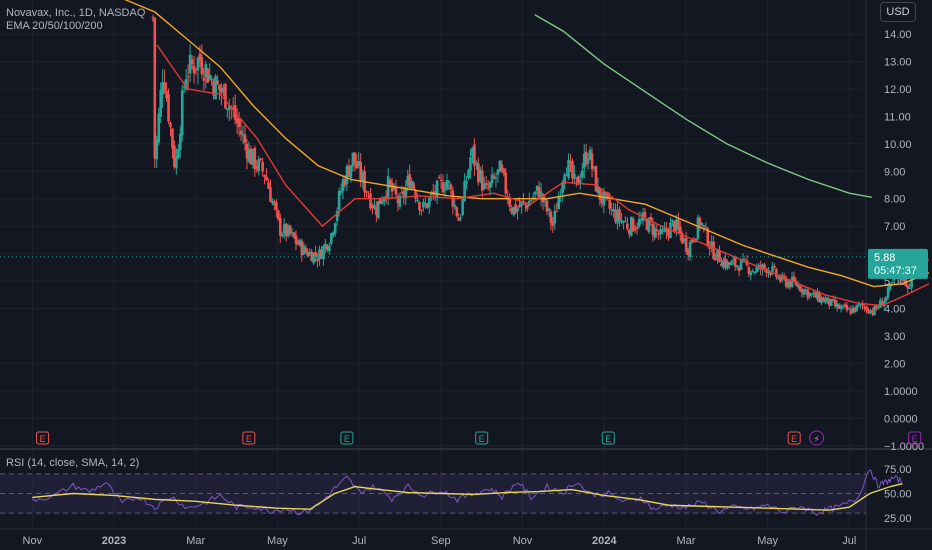 This screenshot has height=550, width=932. Describe the element at coordinates (894, 227) in the screenshot. I see `price-tick-label: 7.00` at that location.